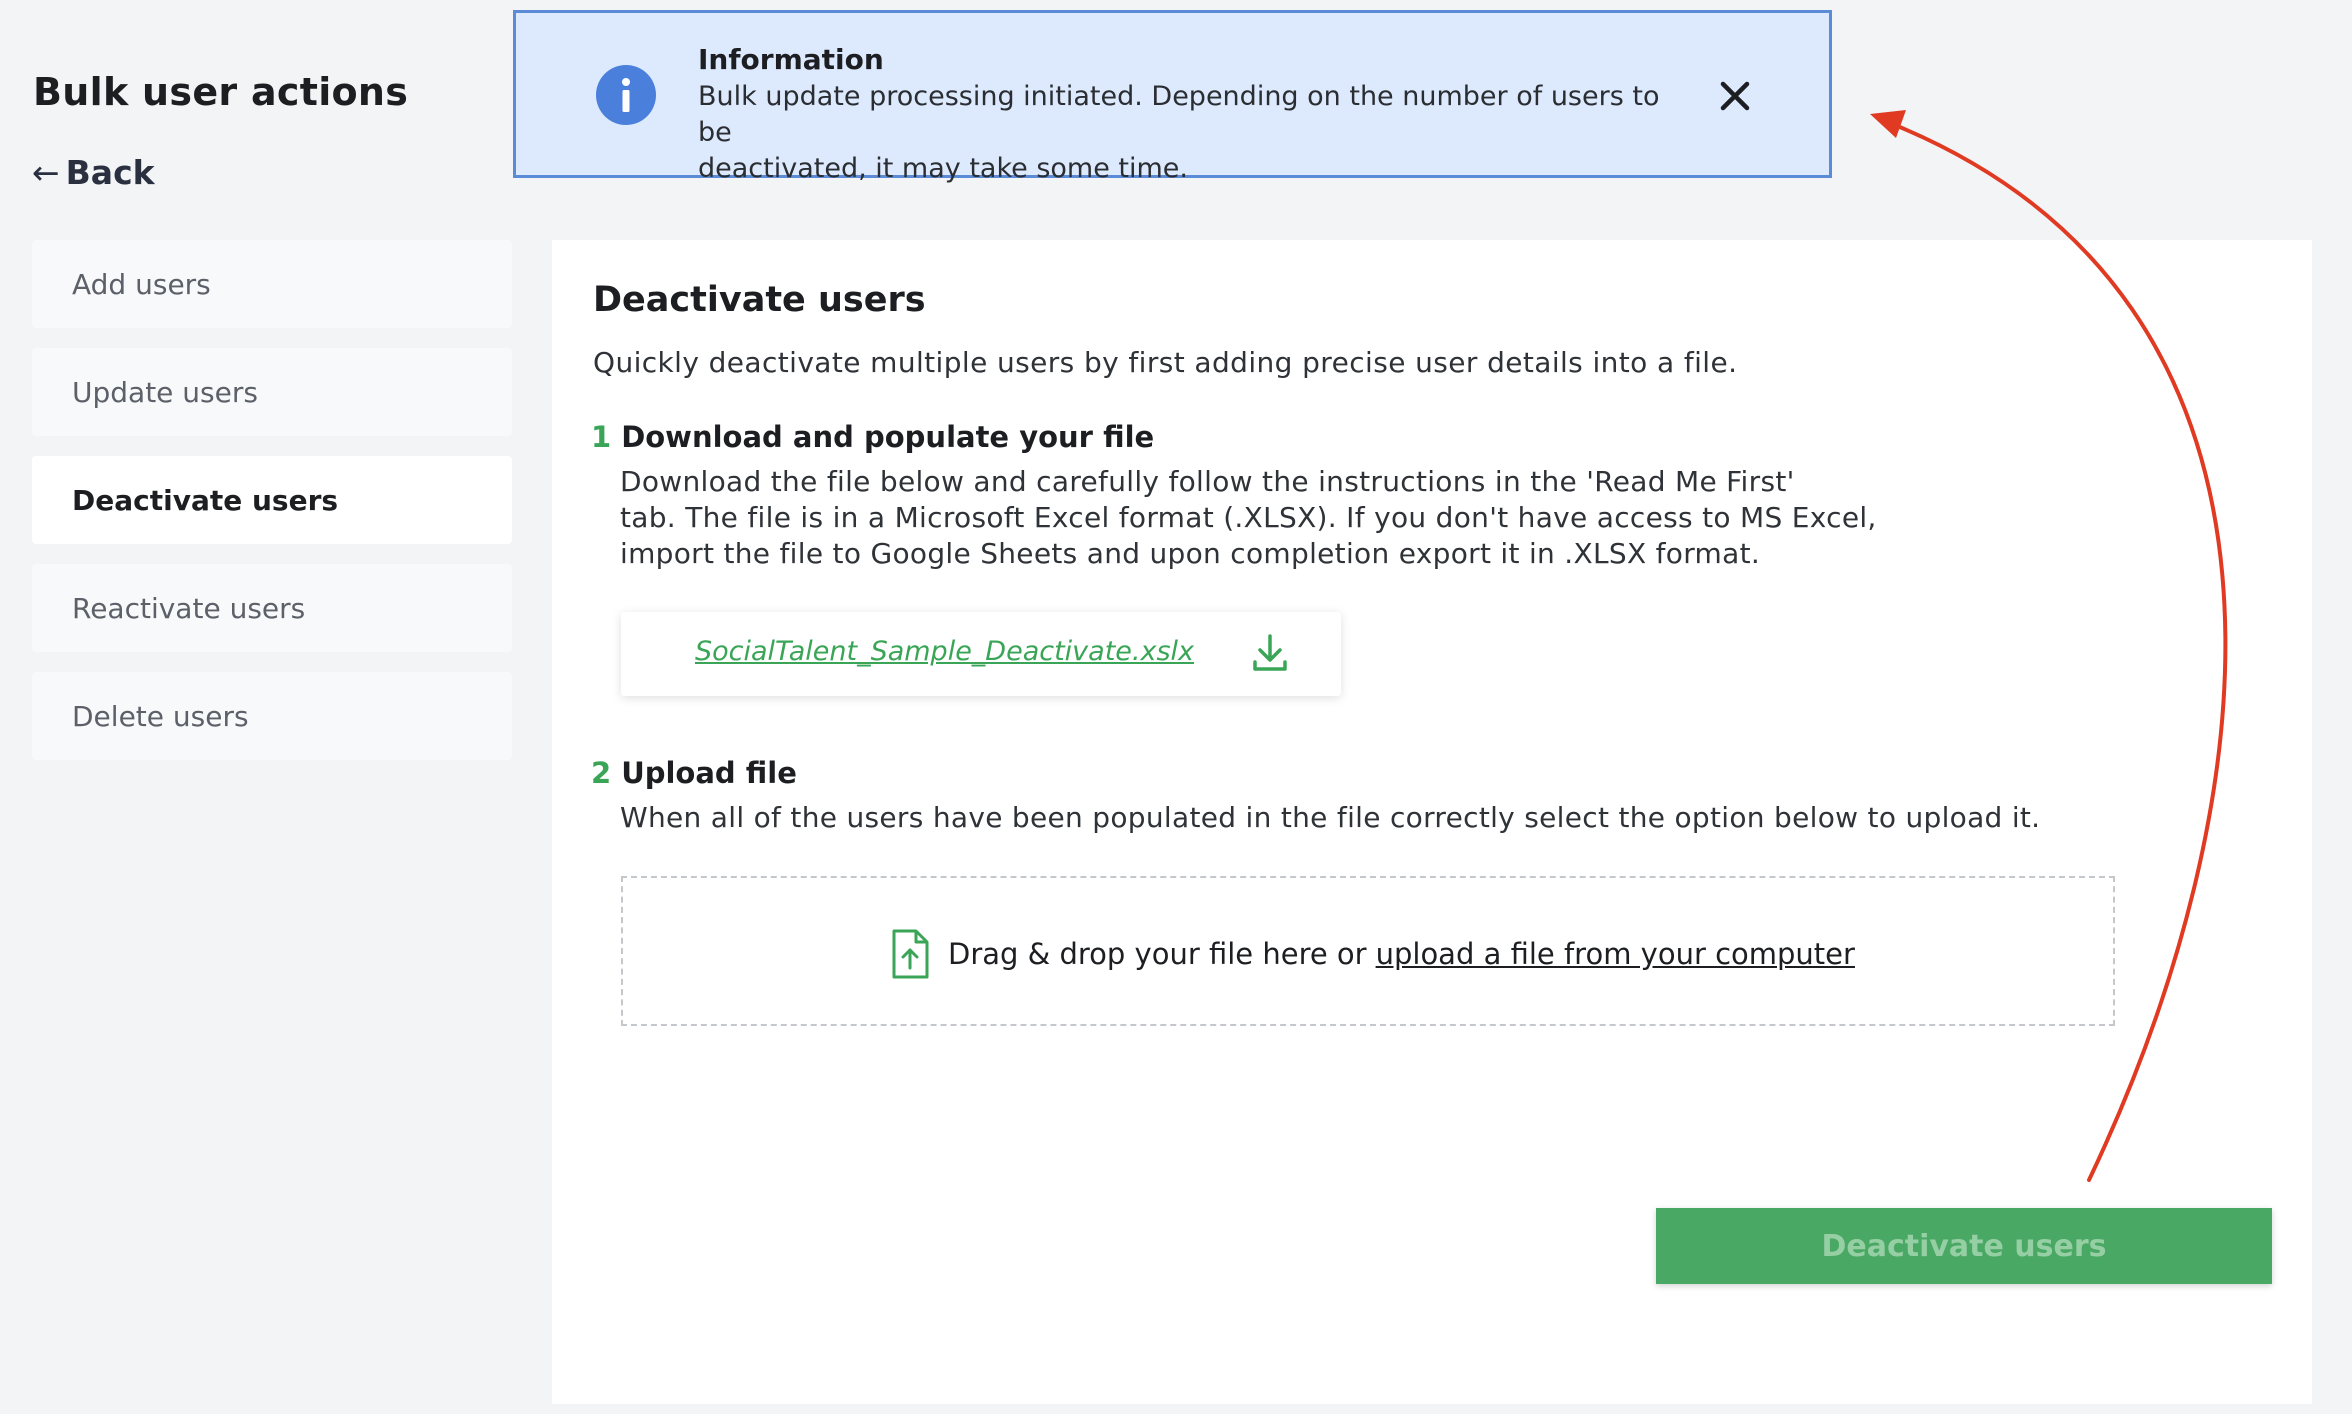  I want to click on sidebar-item-label: Reactivate users, so click(189, 608).